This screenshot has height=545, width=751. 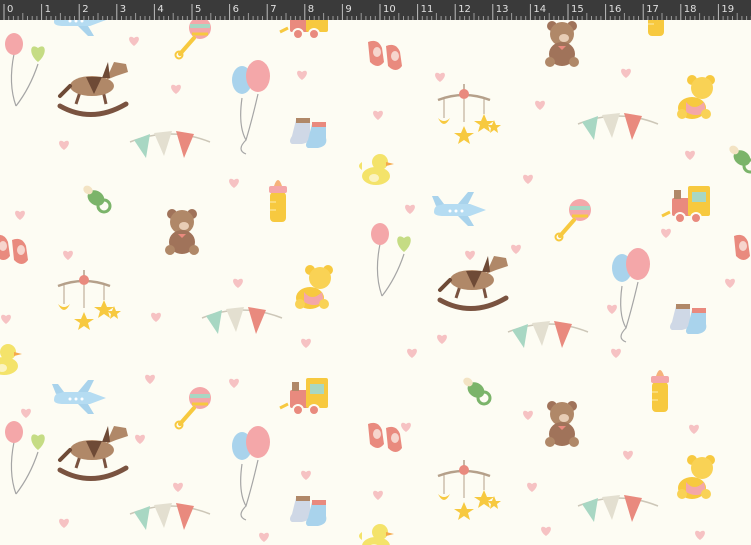 What do you see at coordinates (48, 9) in the screenshot?
I see `ruler-number: 1` at bounding box center [48, 9].